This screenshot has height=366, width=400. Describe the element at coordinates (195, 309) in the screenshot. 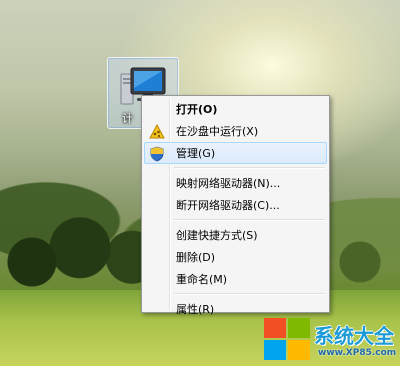

I see `menu-item-label: 属性(R)` at that location.